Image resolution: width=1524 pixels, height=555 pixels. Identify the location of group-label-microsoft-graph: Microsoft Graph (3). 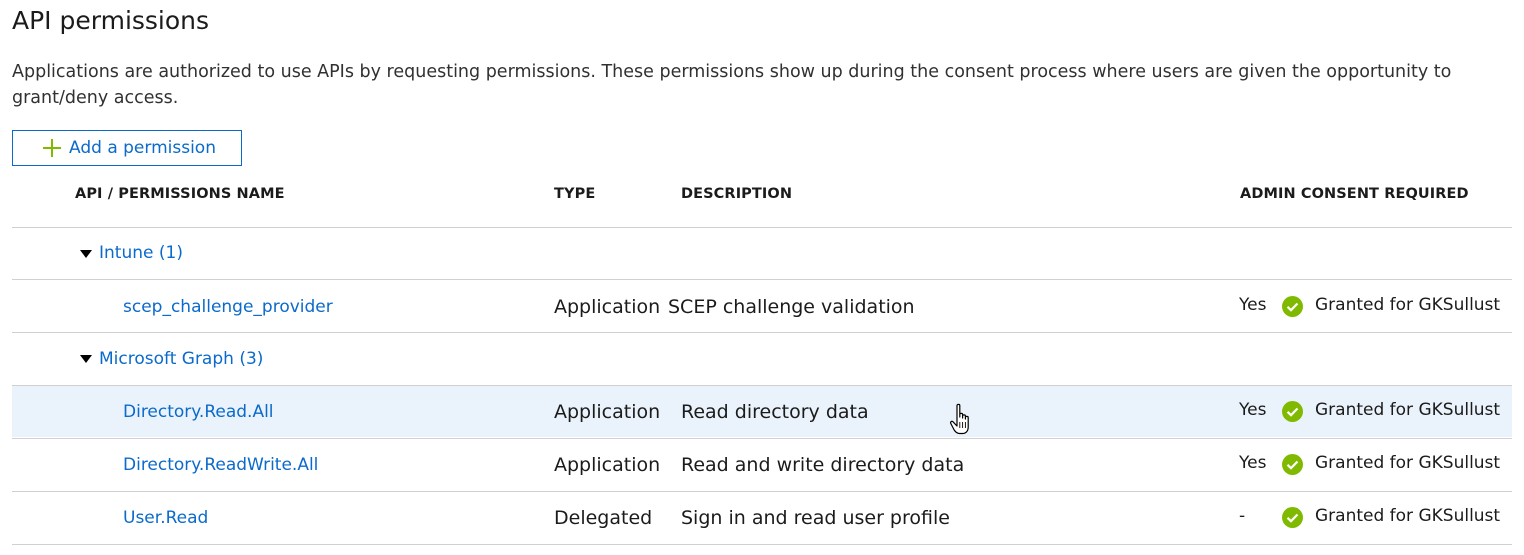
(181, 359).